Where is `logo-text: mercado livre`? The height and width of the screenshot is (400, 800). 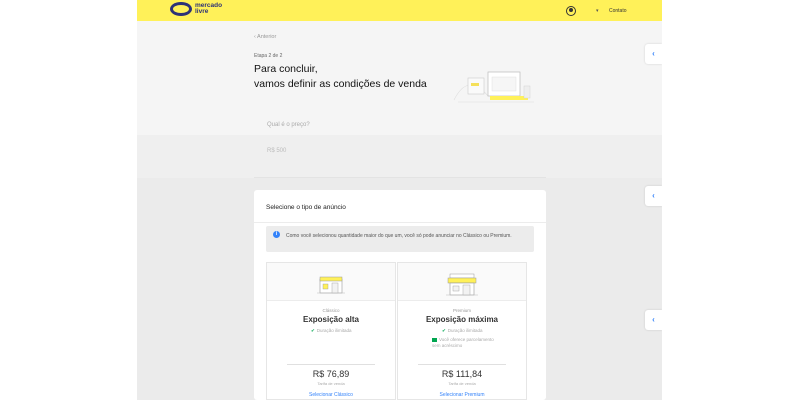 logo-text: mercado livre is located at coordinates (208, 9).